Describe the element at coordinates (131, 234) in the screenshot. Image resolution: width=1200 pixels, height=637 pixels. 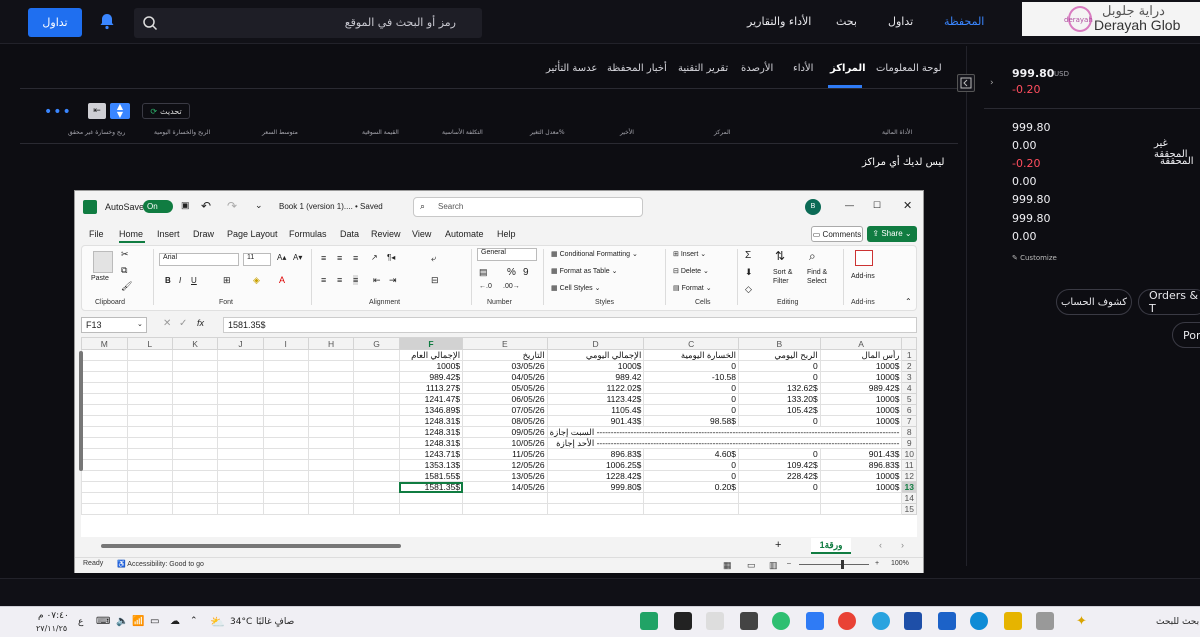
I see `menu-home: Home` at that location.